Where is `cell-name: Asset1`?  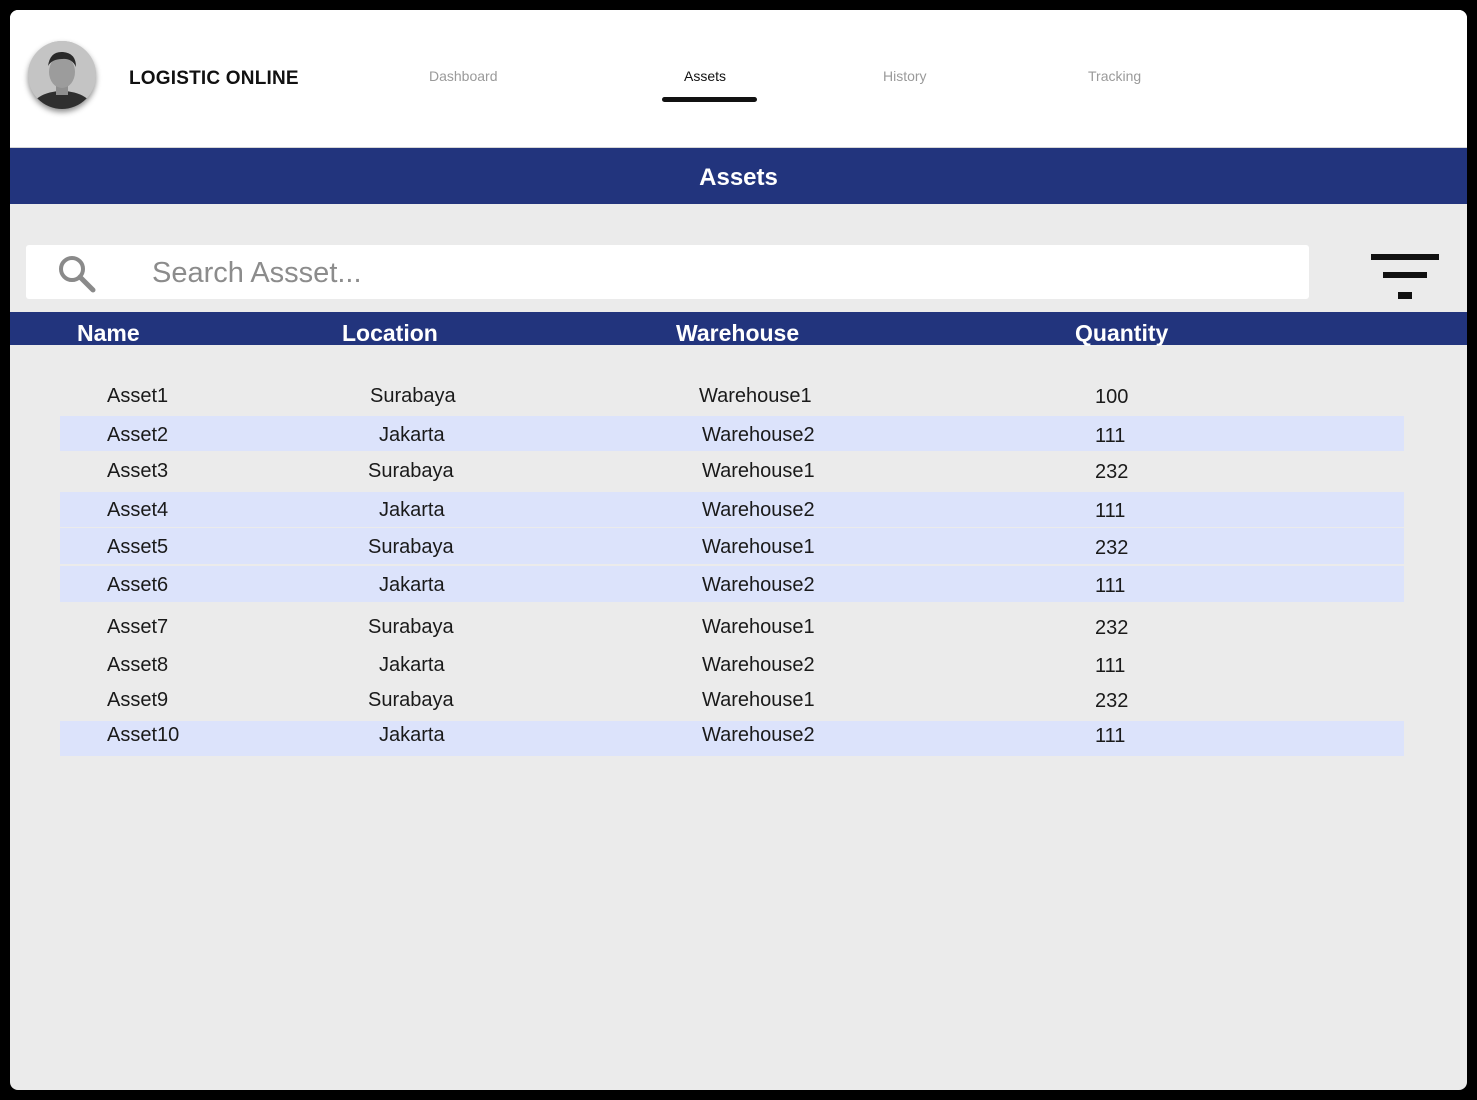 cell-name: Asset1 is located at coordinates (138, 396).